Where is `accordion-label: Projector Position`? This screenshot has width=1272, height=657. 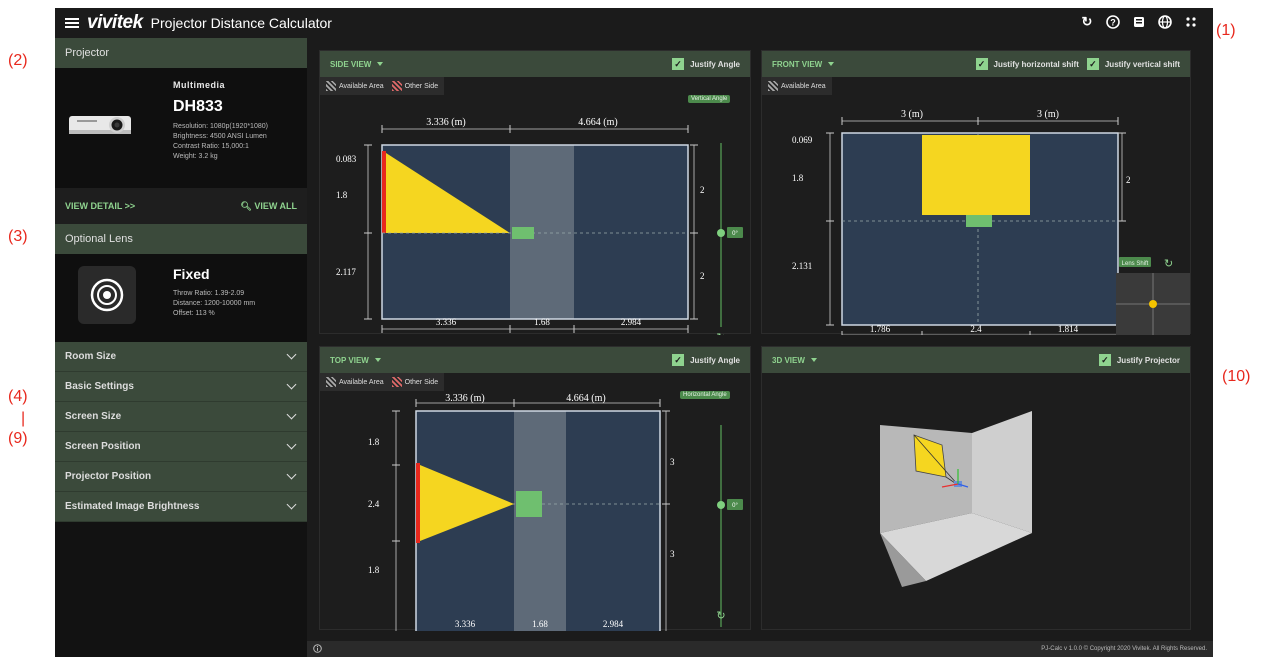
accordion-label: Projector Position is located at coordinates (108, 476).